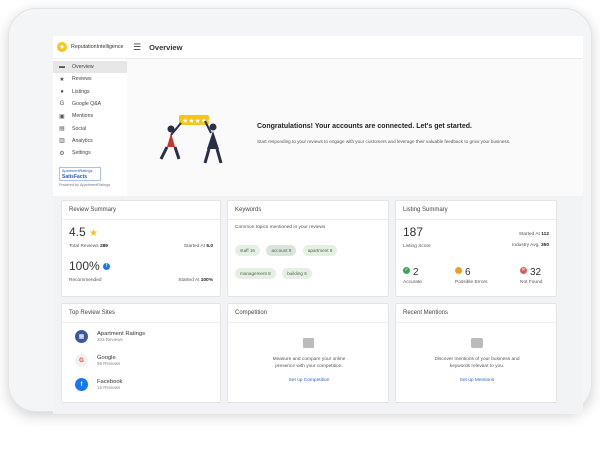 The height and width of the screenshot is (450, 600). I want to click on industry-label: Industry Avg., so click(525, 245).